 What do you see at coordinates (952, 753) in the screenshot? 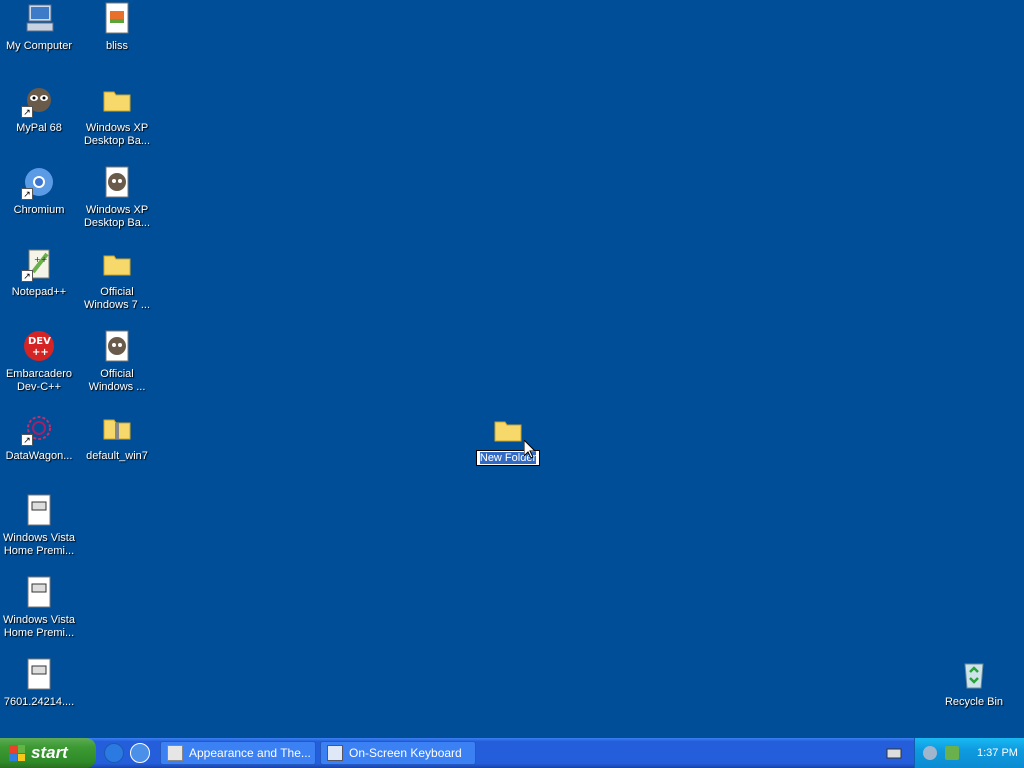
I see `network-icon` at bounding box center [952, 753].